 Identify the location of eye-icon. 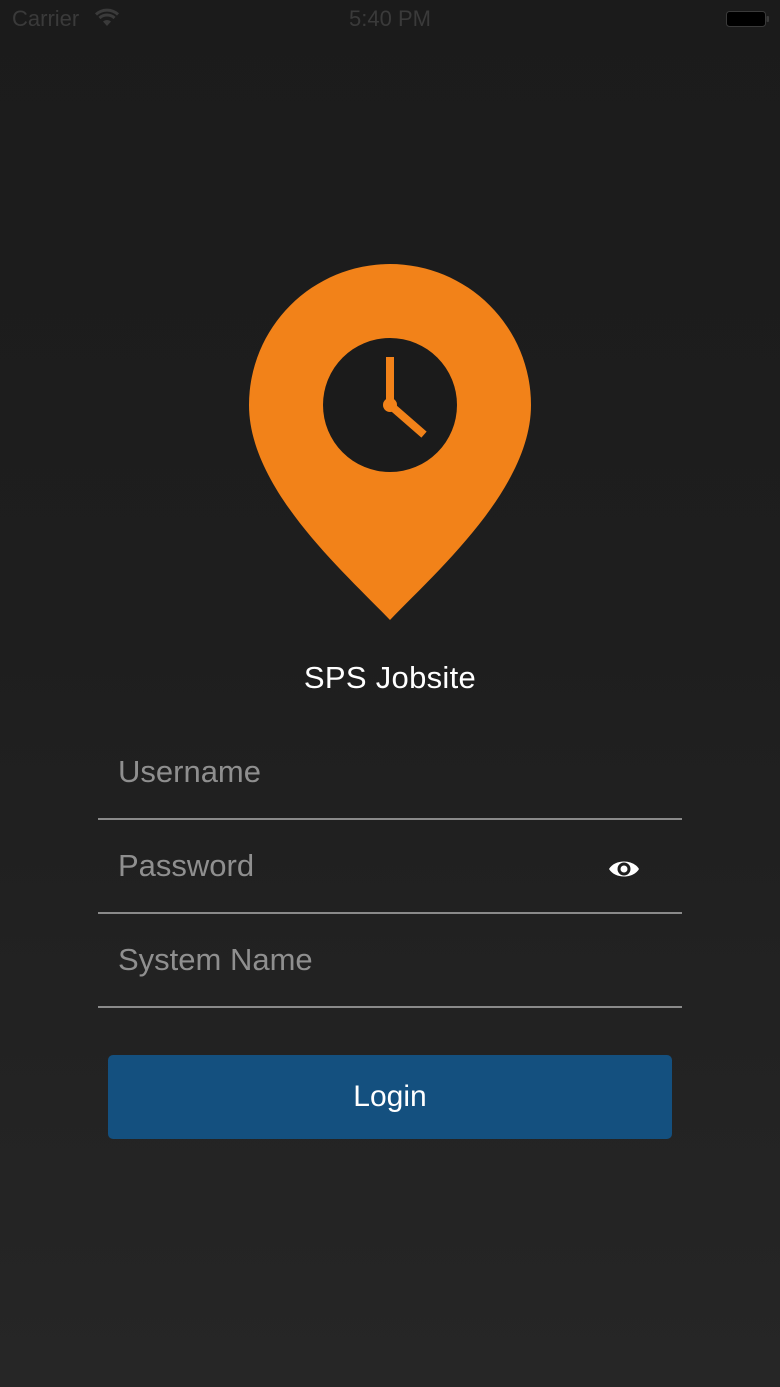
(624, 869).